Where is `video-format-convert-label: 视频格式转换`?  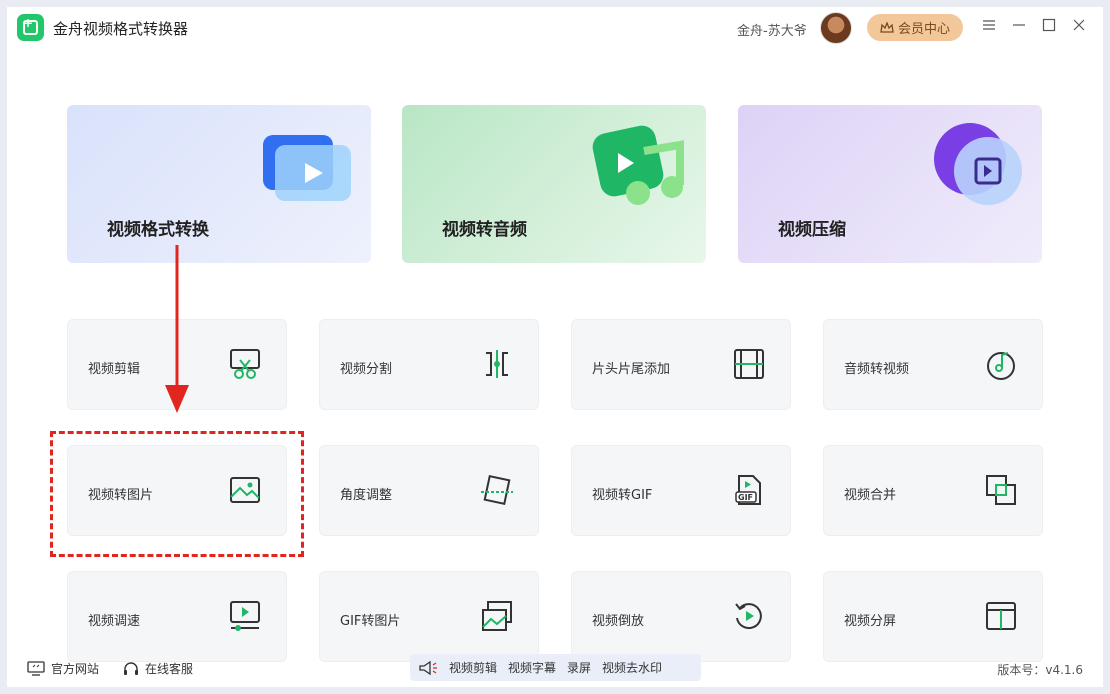 video-format-convert-label: 视频格式转换 is located at coordinates (158, 230).